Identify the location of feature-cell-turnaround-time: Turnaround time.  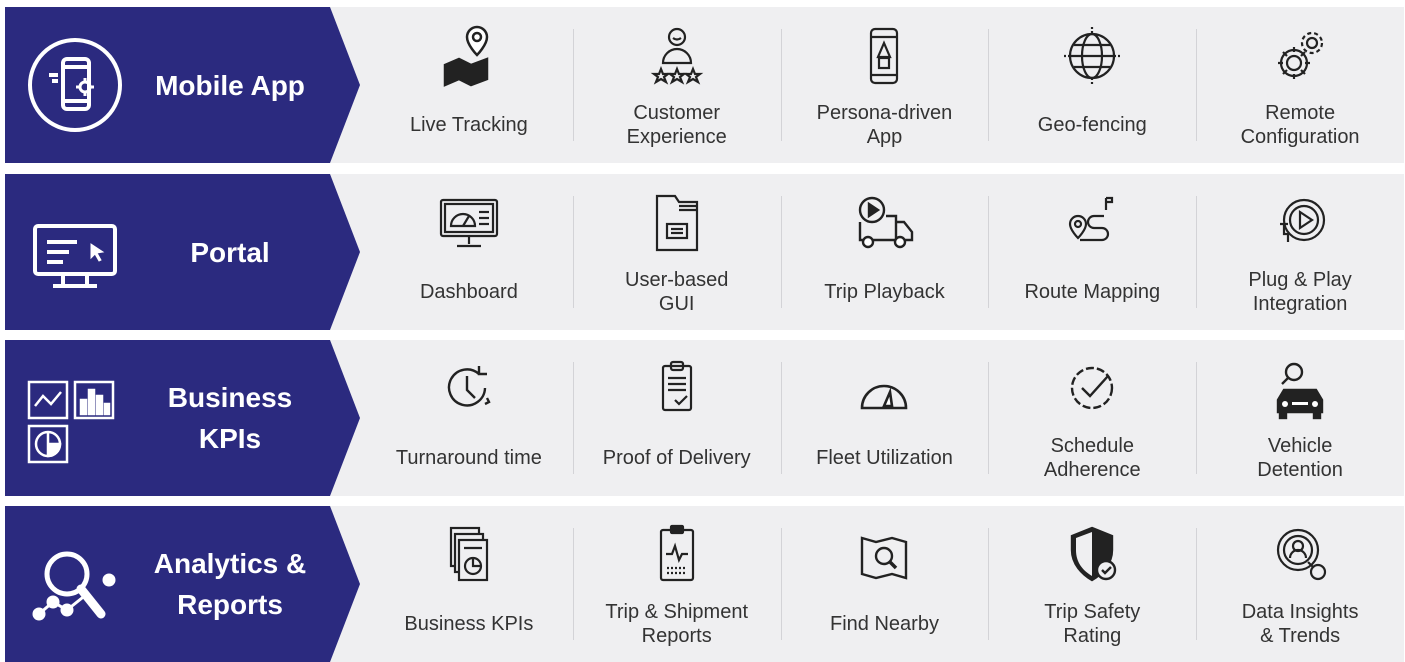
(469, 418).